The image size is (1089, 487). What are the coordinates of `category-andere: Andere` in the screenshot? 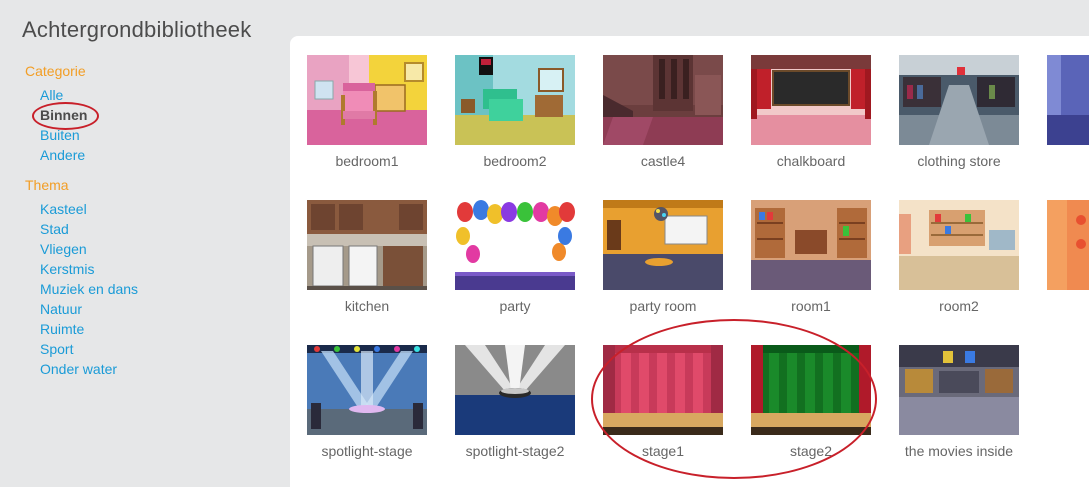 It's located at (55, 155).